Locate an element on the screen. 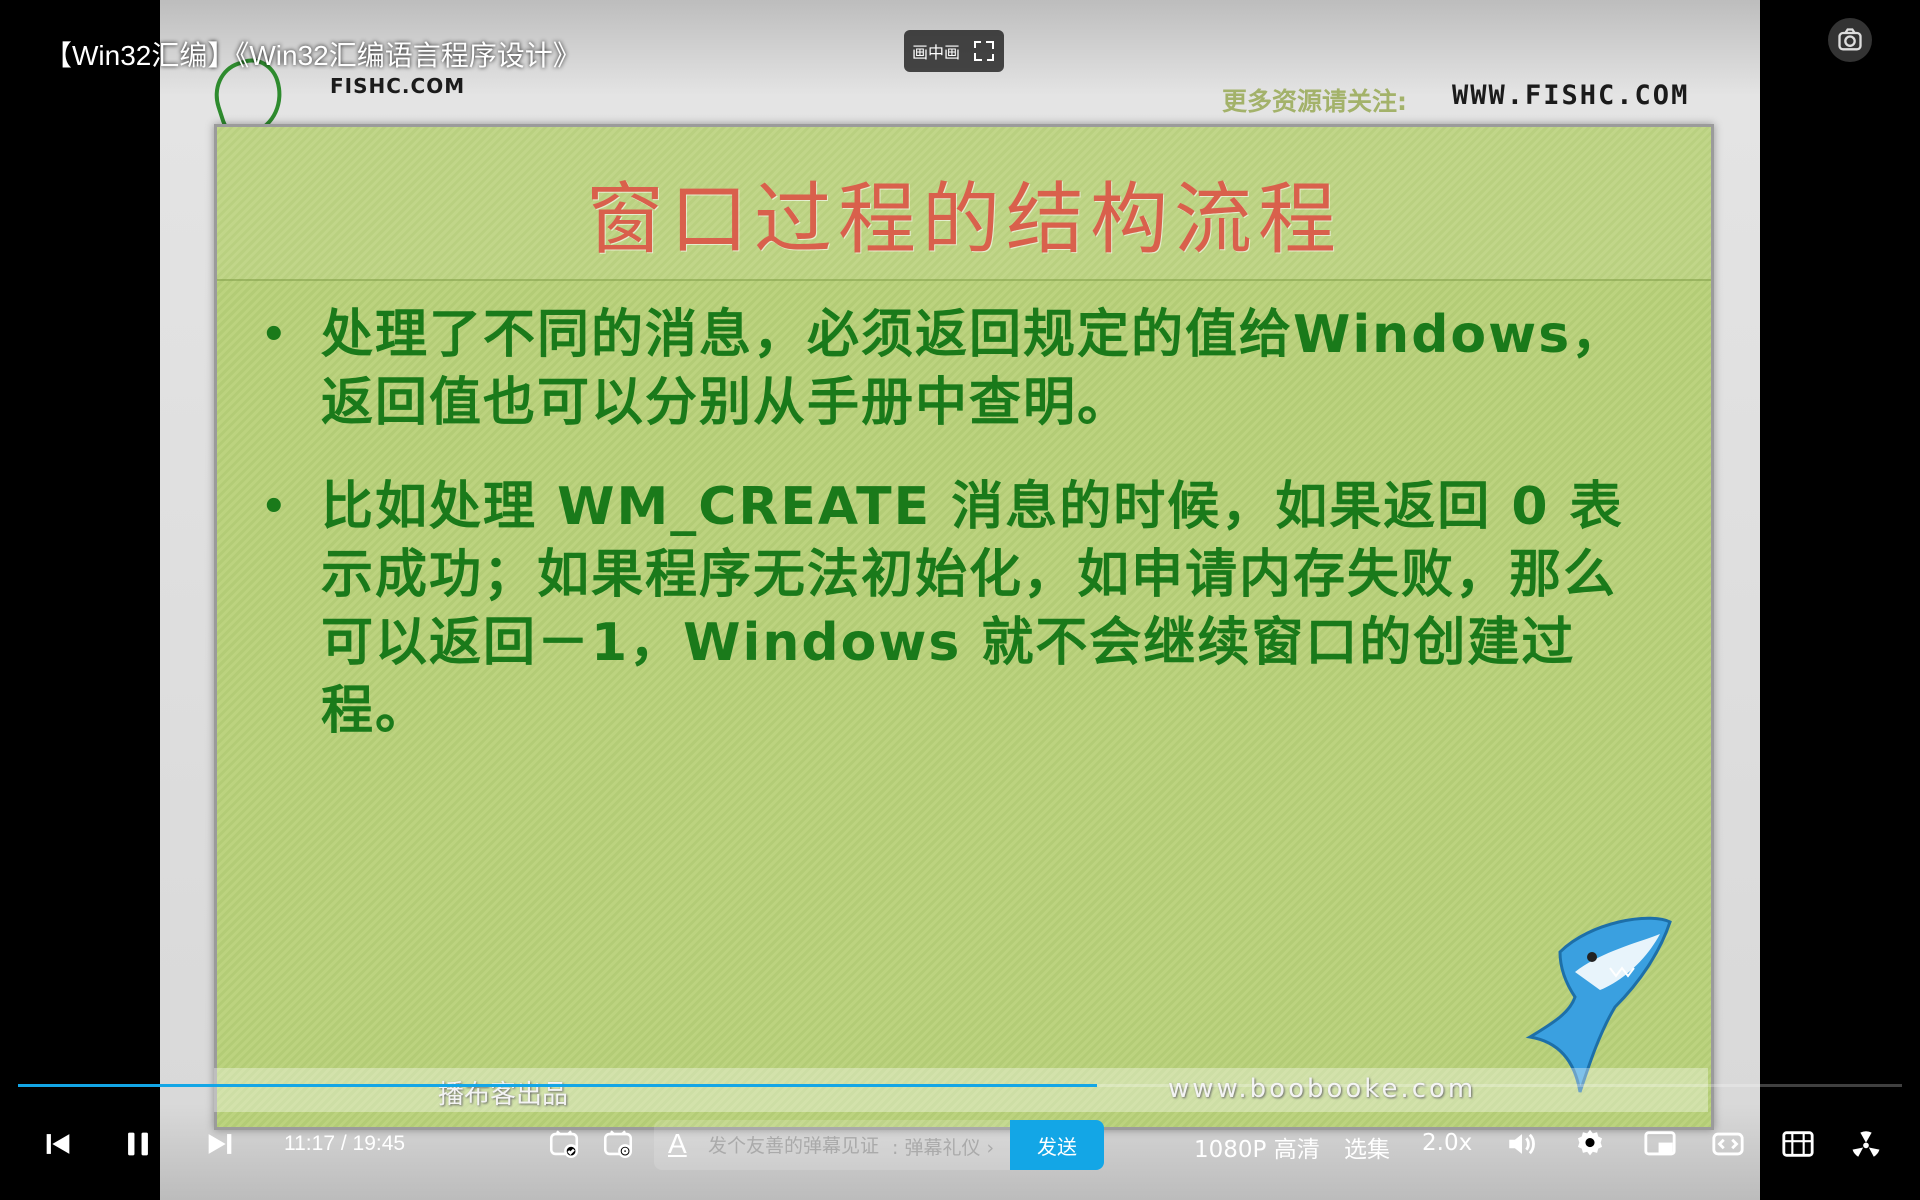 Image resolution: width=1920 pixels, height=1200 pixels. quality-selector: 1080P 高清 is located at coordinates (1257, 1147).